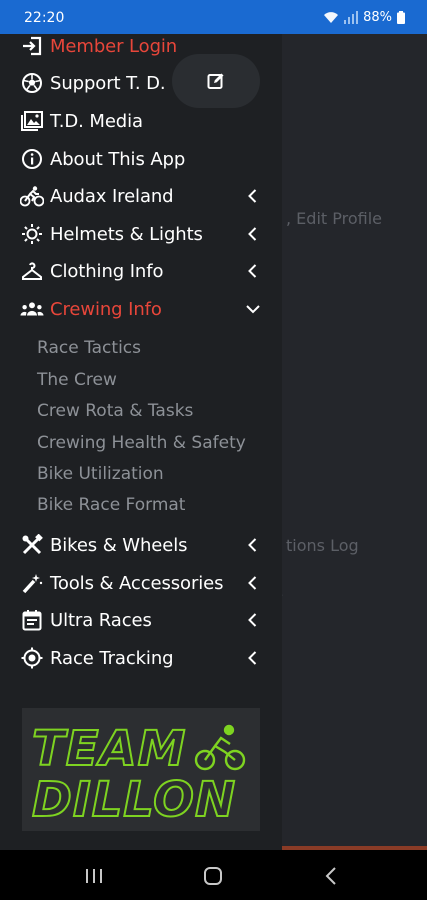 The width and height of the screenshot is (427, 900). What do you see at coordinates (118, 159) in the screenshot?
I see `menu-item-label: About This App` at bounding box center [118, 159].